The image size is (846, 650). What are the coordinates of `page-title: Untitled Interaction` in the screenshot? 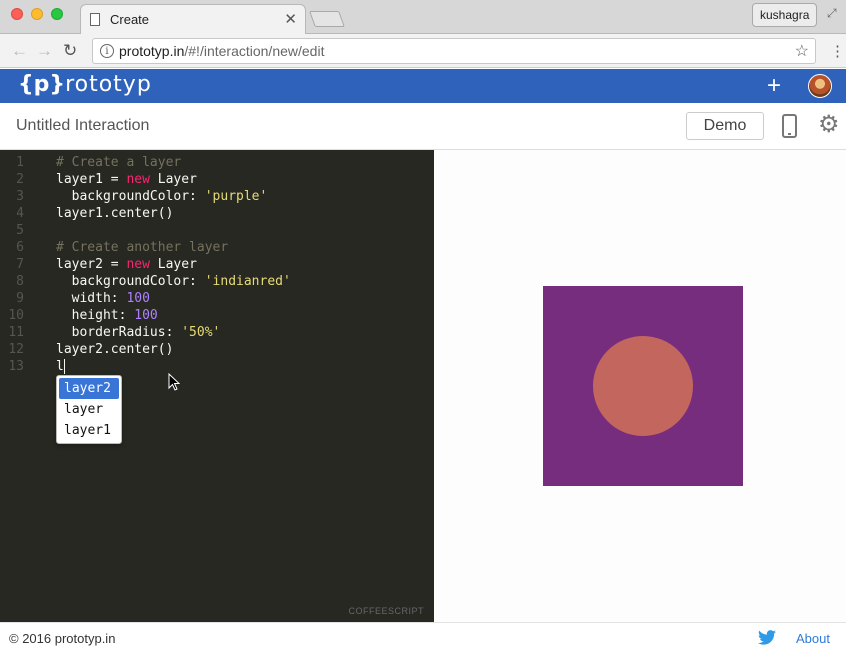 It's located at (82, 126).